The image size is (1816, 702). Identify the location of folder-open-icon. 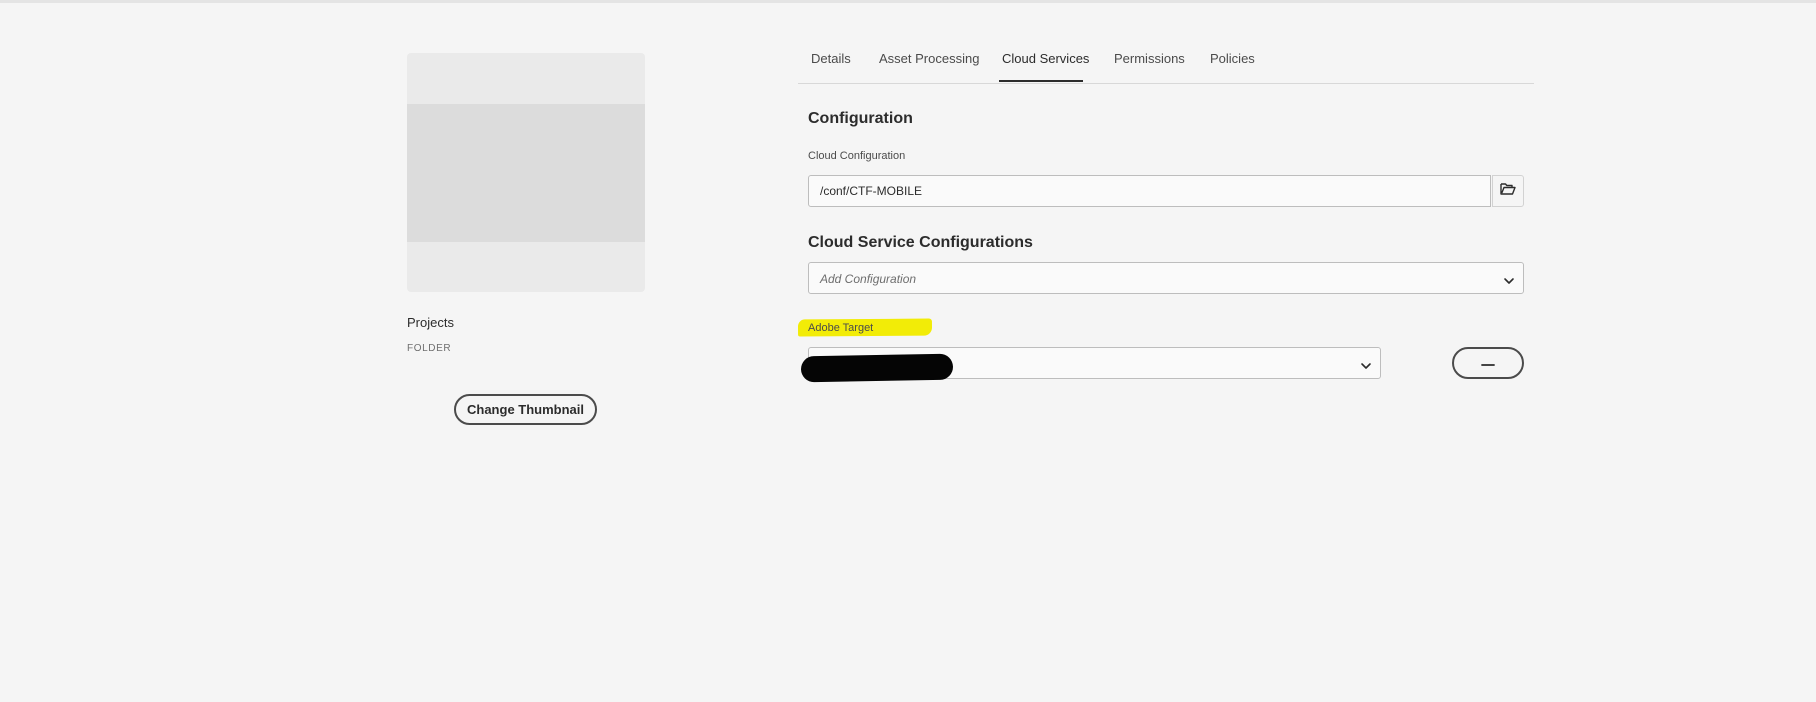
(1508, 191).